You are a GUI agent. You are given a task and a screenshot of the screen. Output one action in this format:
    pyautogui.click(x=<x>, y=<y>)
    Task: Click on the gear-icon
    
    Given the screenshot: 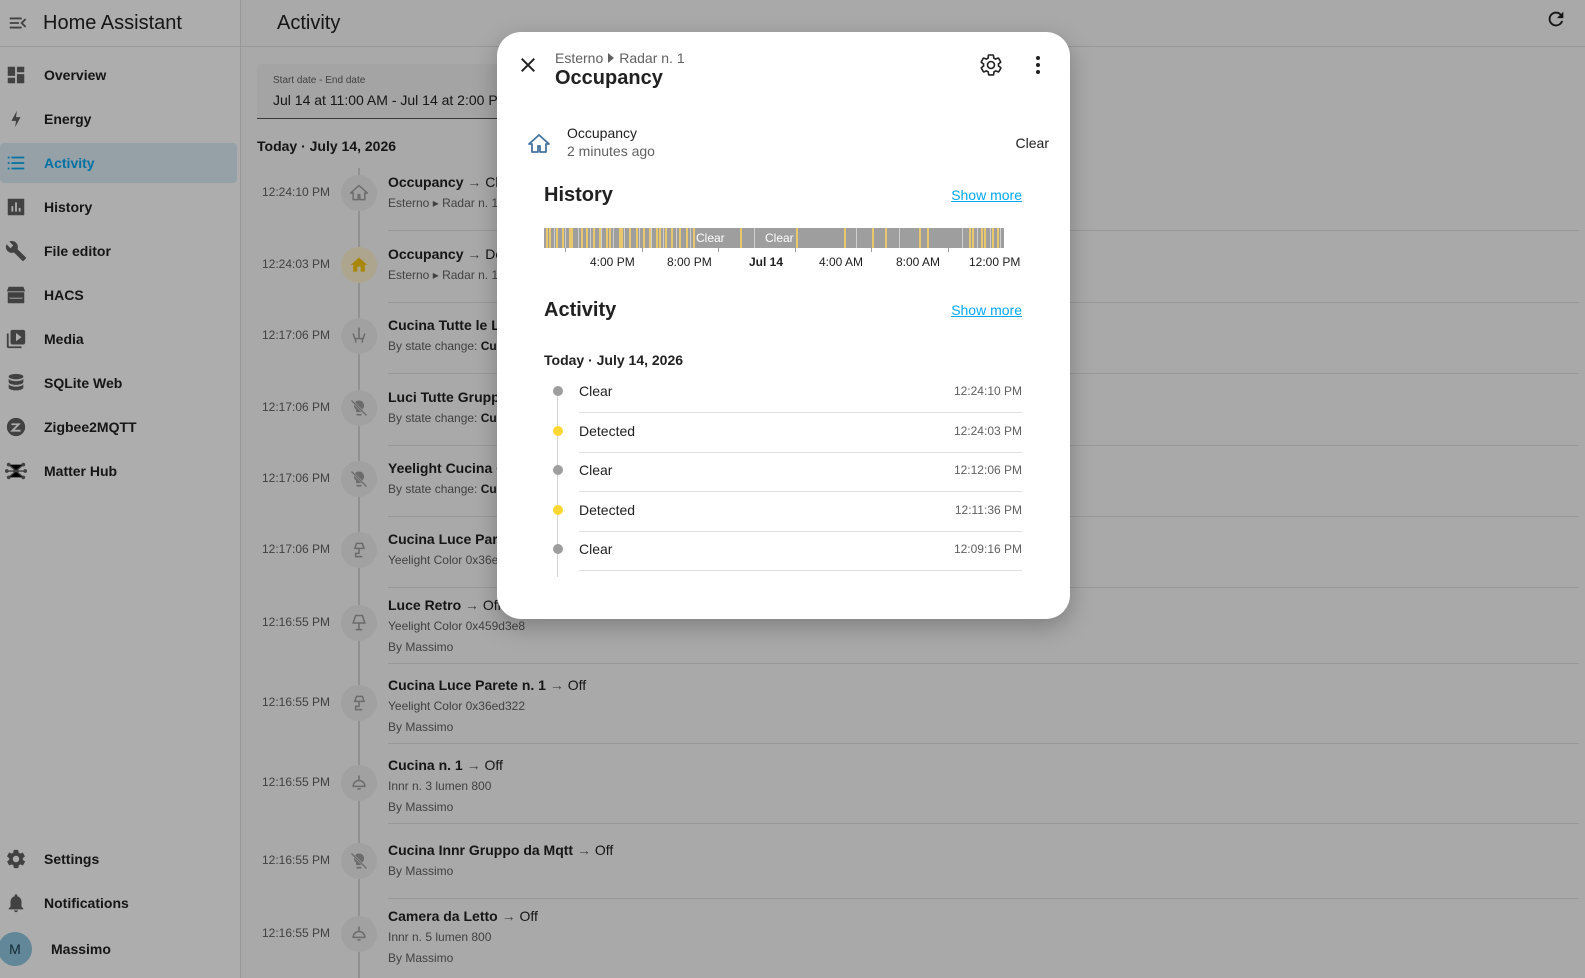 What is the action you would take?
    pyautogui.click(x=991, y=65)
    